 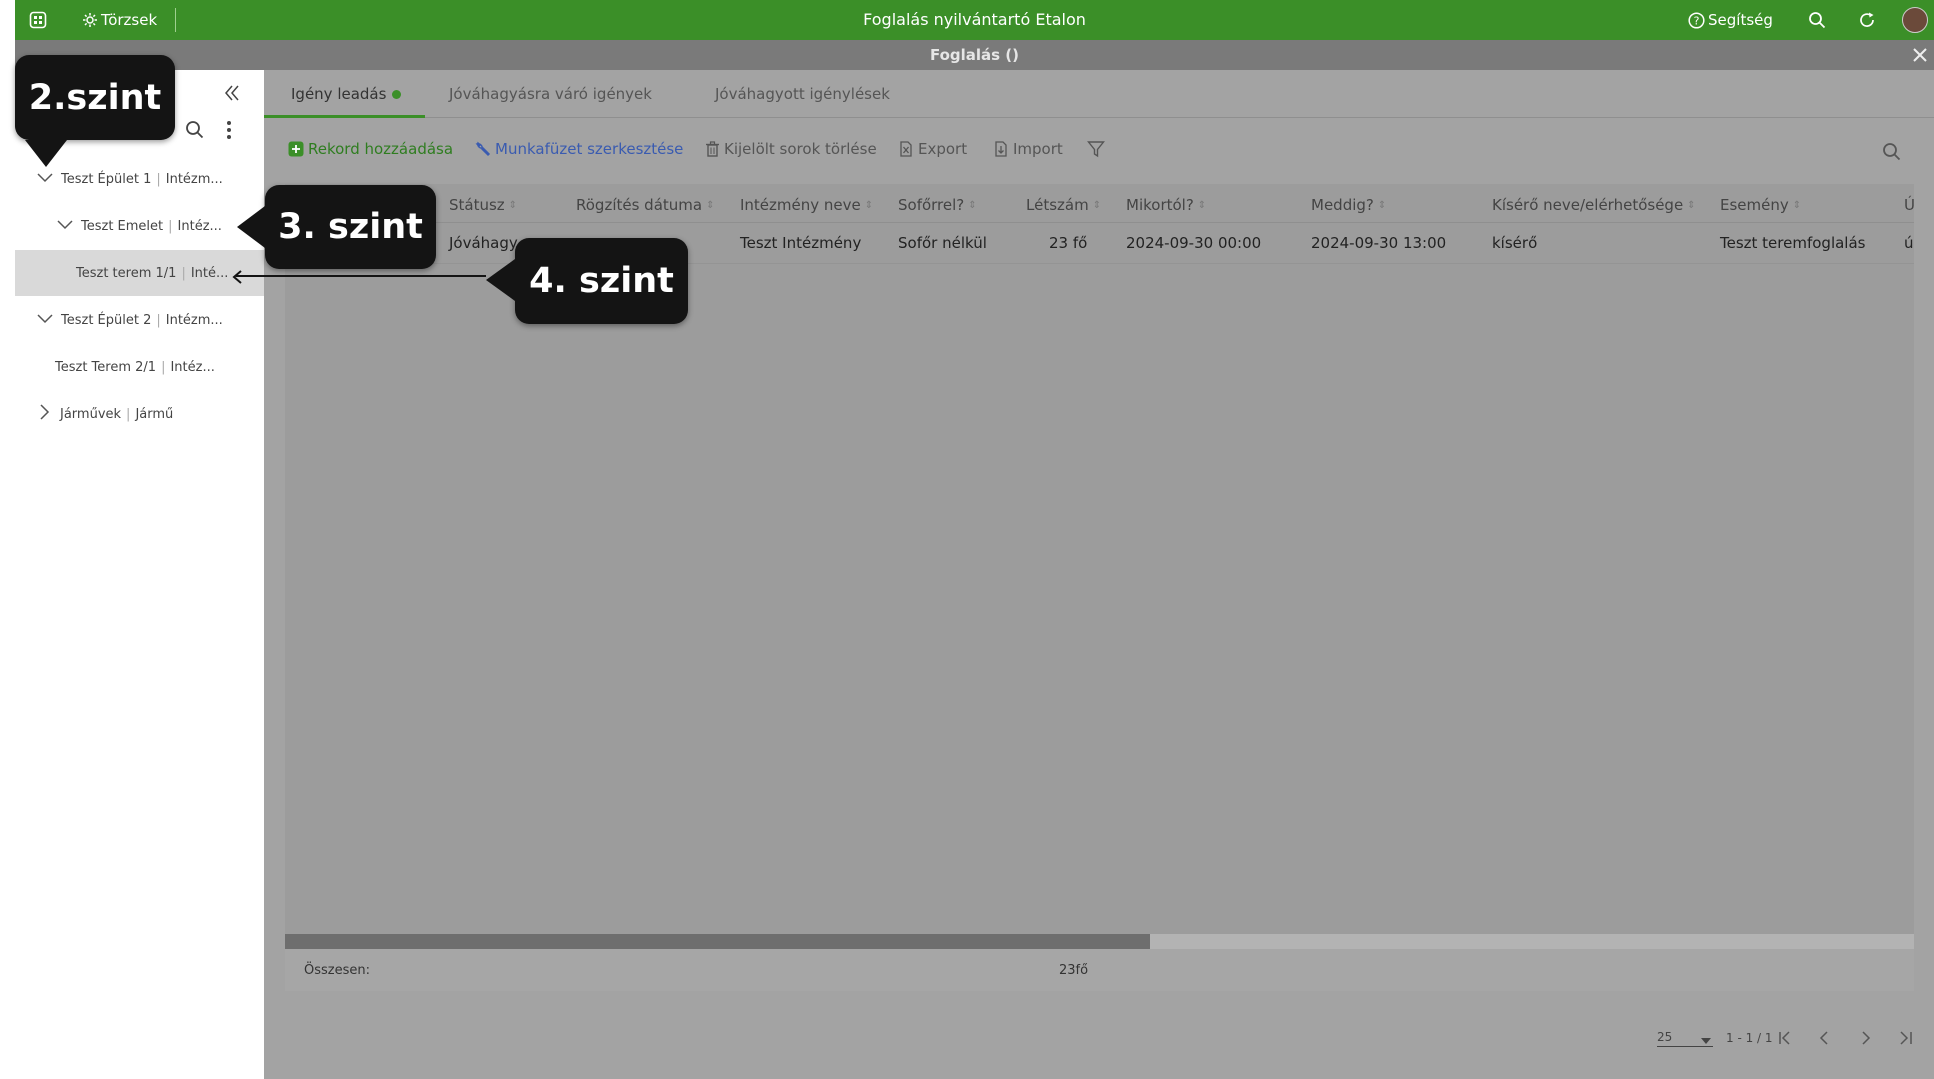 What do you see at coordinates (1740, 20) in the screenshot?
I see `help-label: Segítség` at bounding box center [1740, 20].